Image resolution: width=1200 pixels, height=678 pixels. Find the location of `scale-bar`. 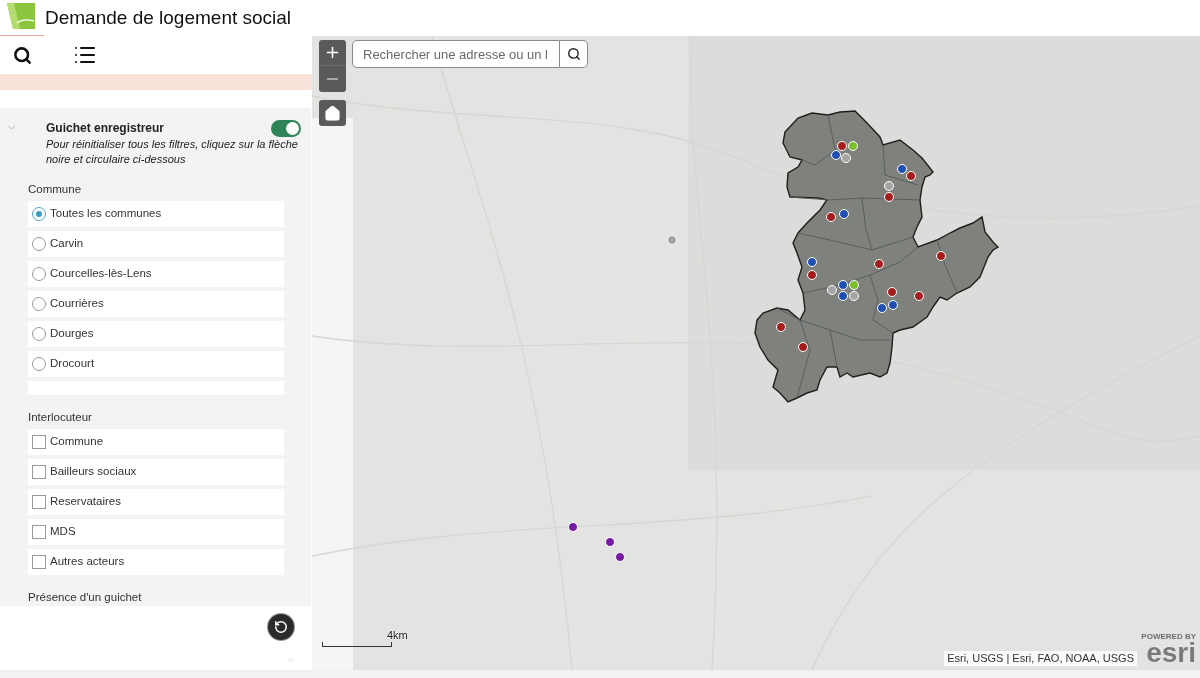

scale-bar is located at coordinates (357, 644).